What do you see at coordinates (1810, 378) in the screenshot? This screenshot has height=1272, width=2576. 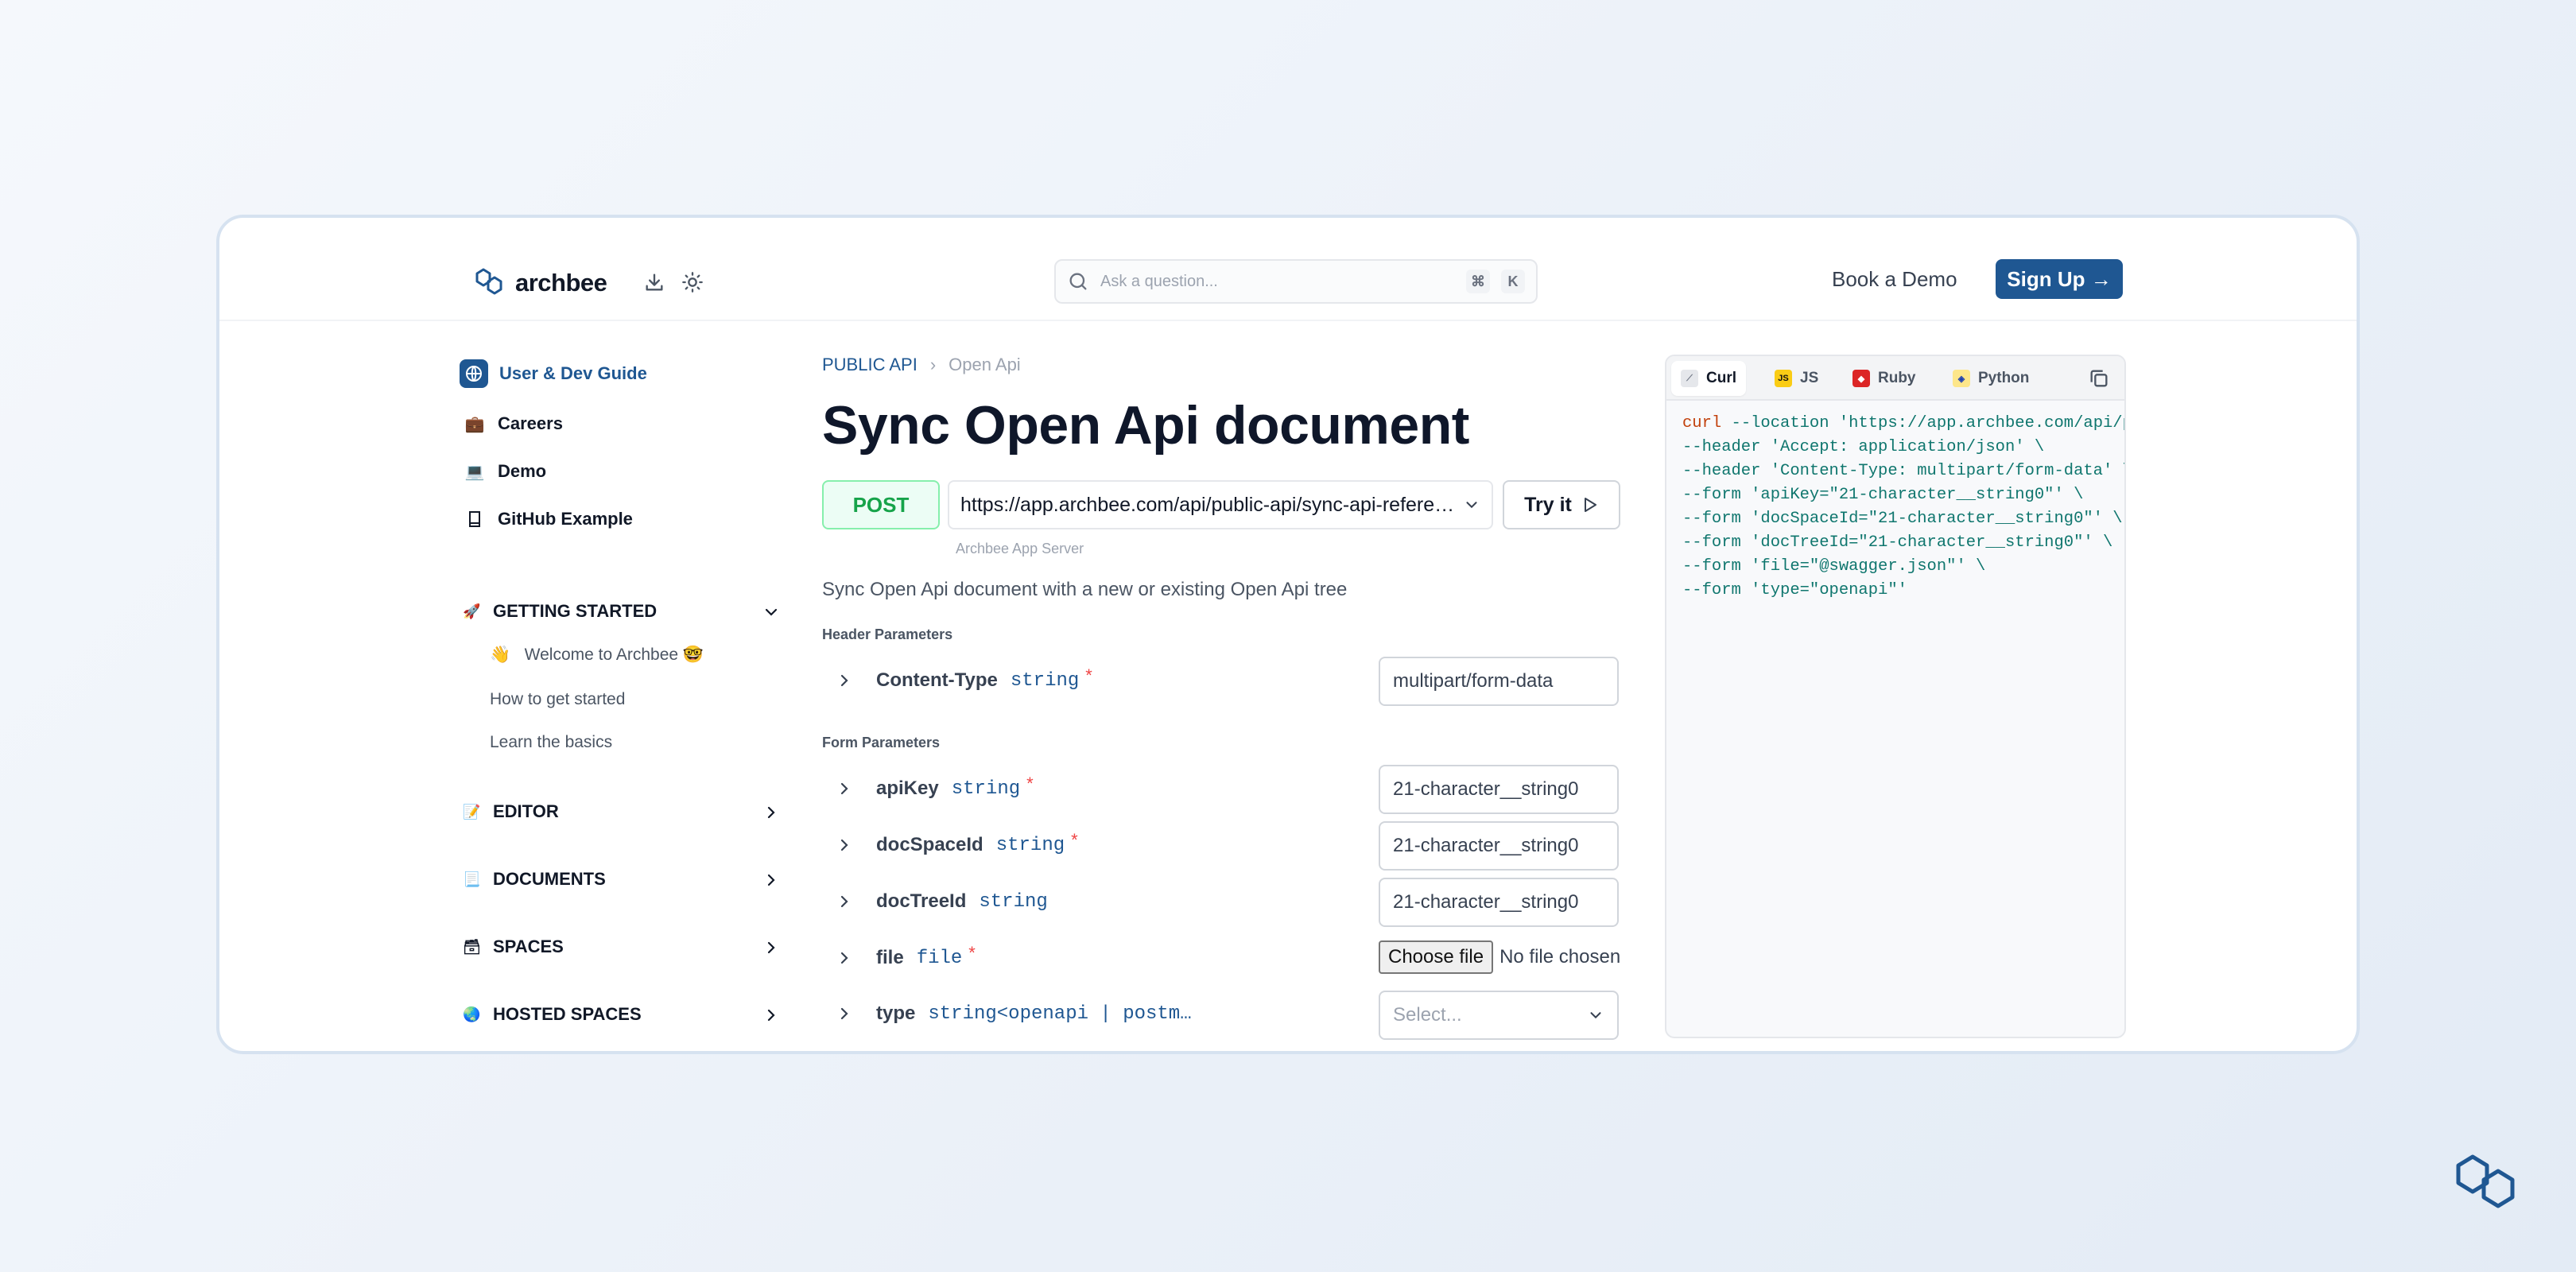 I see `tab-label: JS` at bounding box center [1810, 378].